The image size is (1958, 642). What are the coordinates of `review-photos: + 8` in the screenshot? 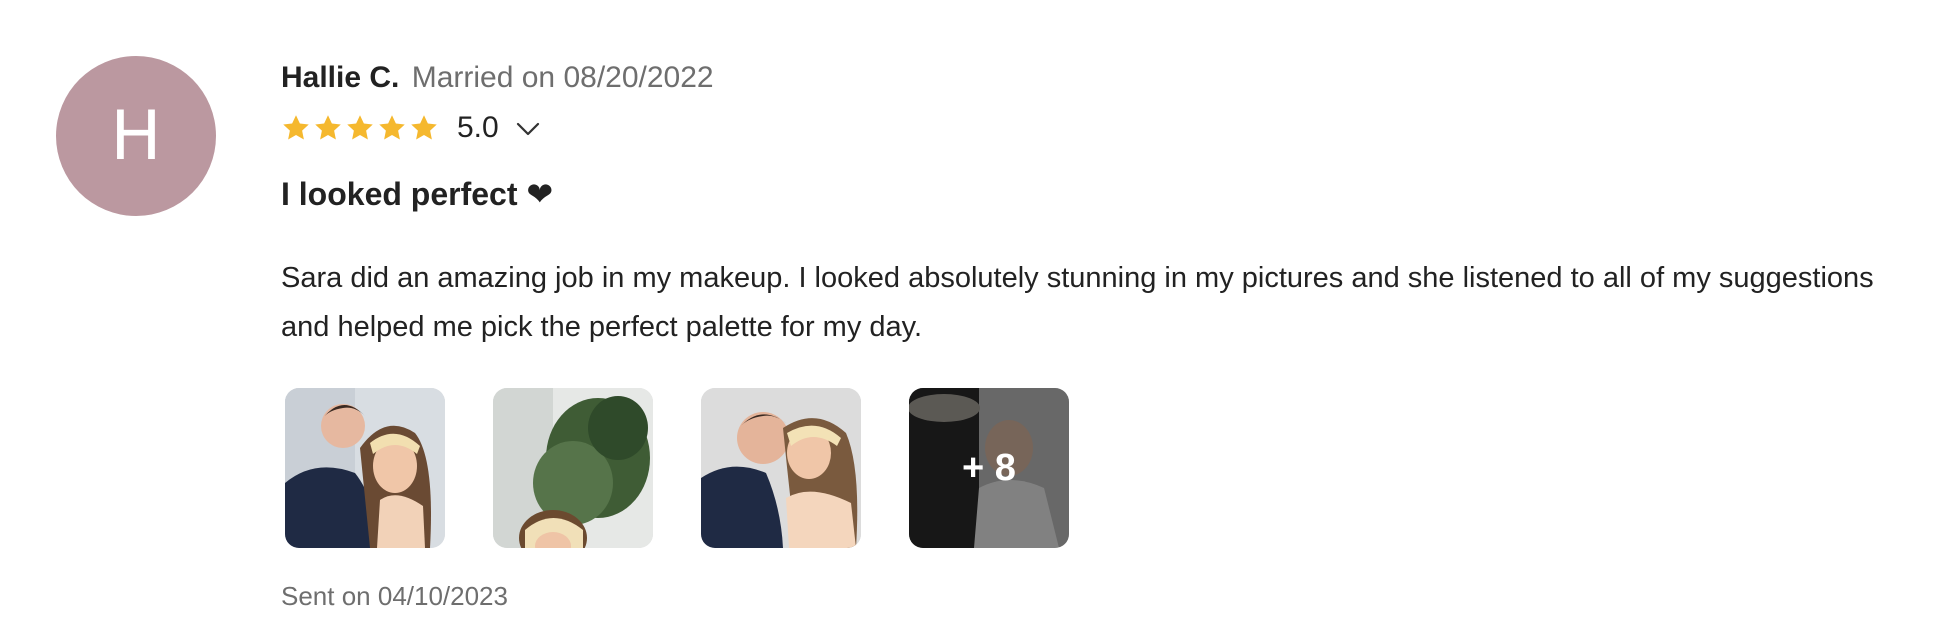 It's located at (701, 468).